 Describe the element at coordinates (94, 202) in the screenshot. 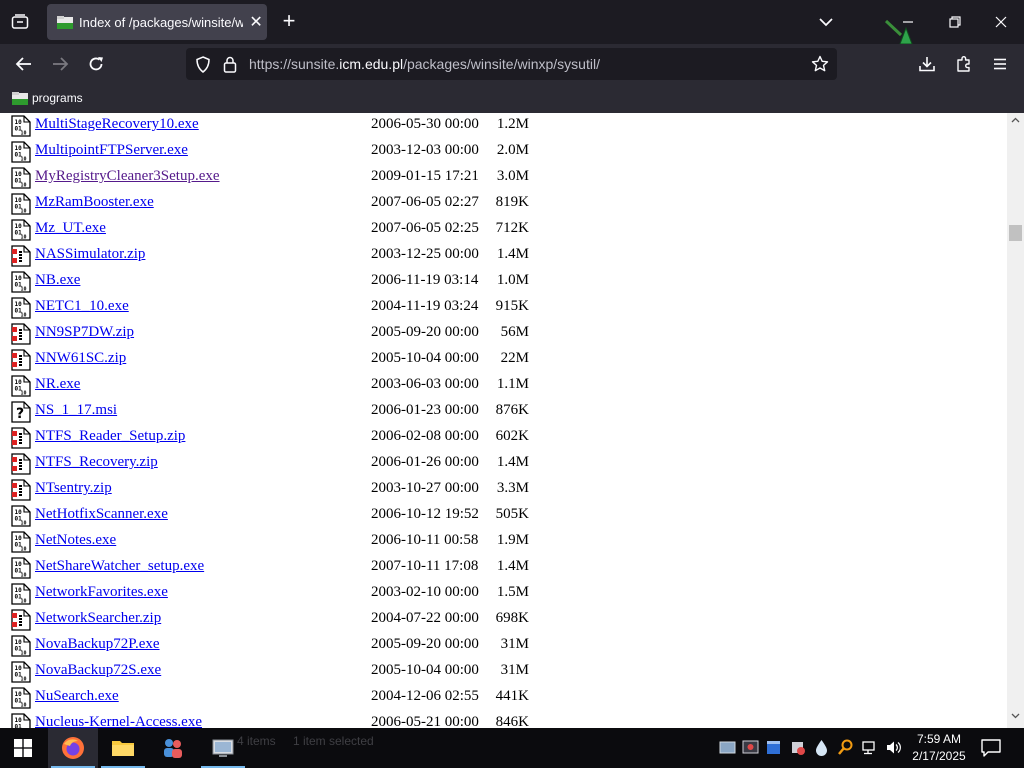

I see `file-link: MzRamBooster.exe` at that location.